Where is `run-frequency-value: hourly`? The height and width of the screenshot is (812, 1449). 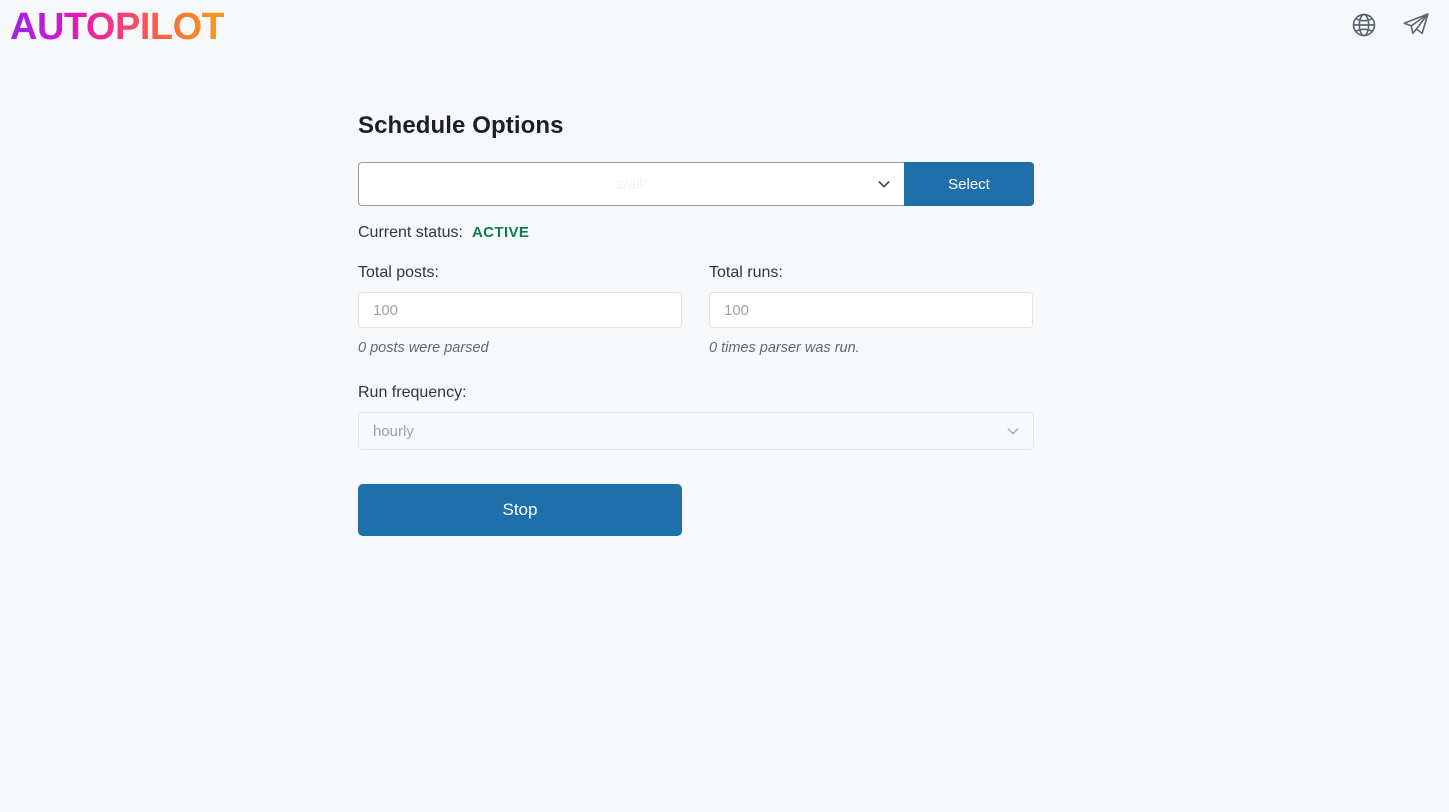
run-frequency-value: hourly is located at coordinates (393, 431).